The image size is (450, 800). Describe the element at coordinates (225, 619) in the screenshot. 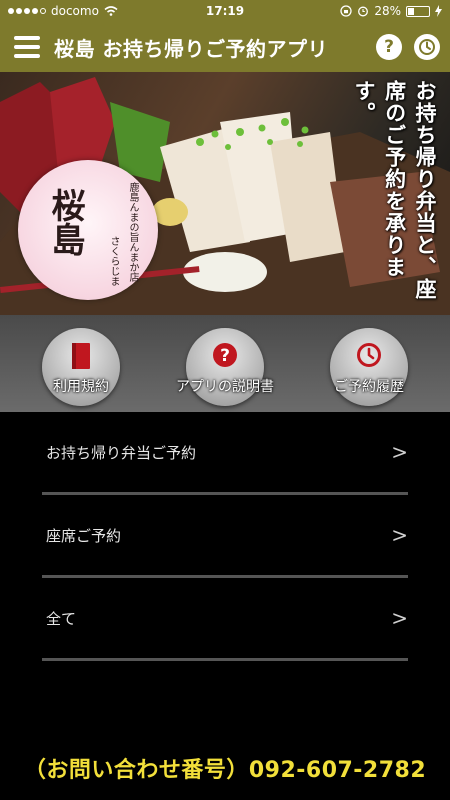

I see `menu-item-all: 全て >` at that location.